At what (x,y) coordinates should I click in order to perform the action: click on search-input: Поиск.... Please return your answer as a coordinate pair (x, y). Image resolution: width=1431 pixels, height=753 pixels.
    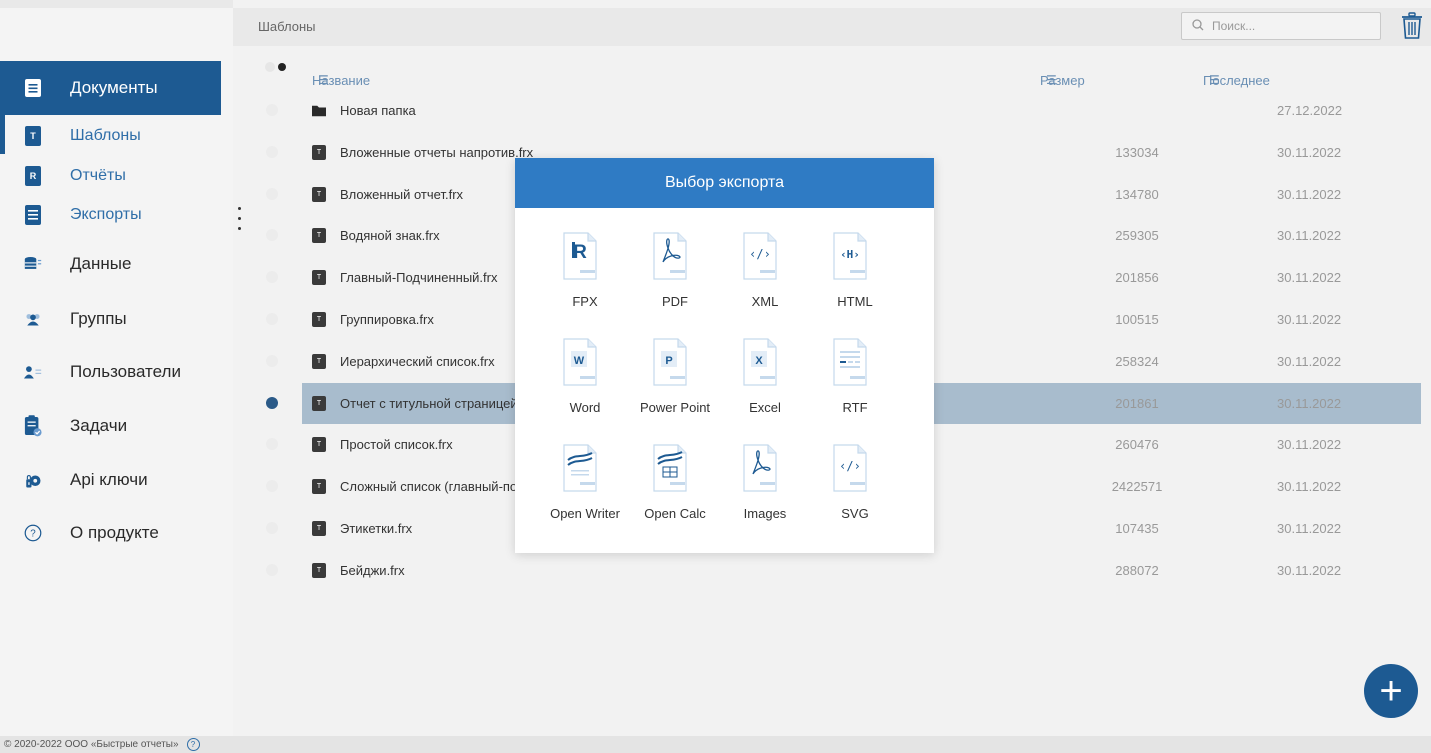
    Looking at the image, I should click on (1281, 26).